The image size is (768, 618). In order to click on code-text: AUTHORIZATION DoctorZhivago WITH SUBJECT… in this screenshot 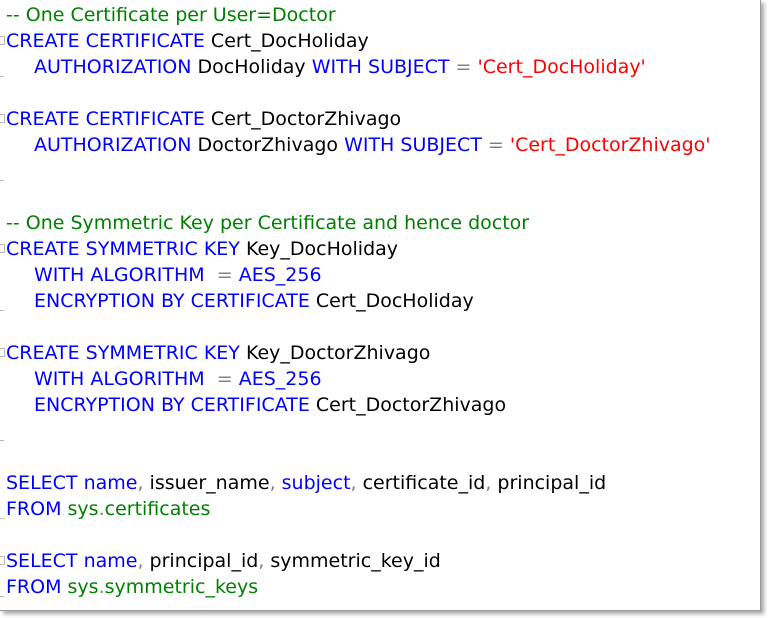, I will do `click(358, 145)`.